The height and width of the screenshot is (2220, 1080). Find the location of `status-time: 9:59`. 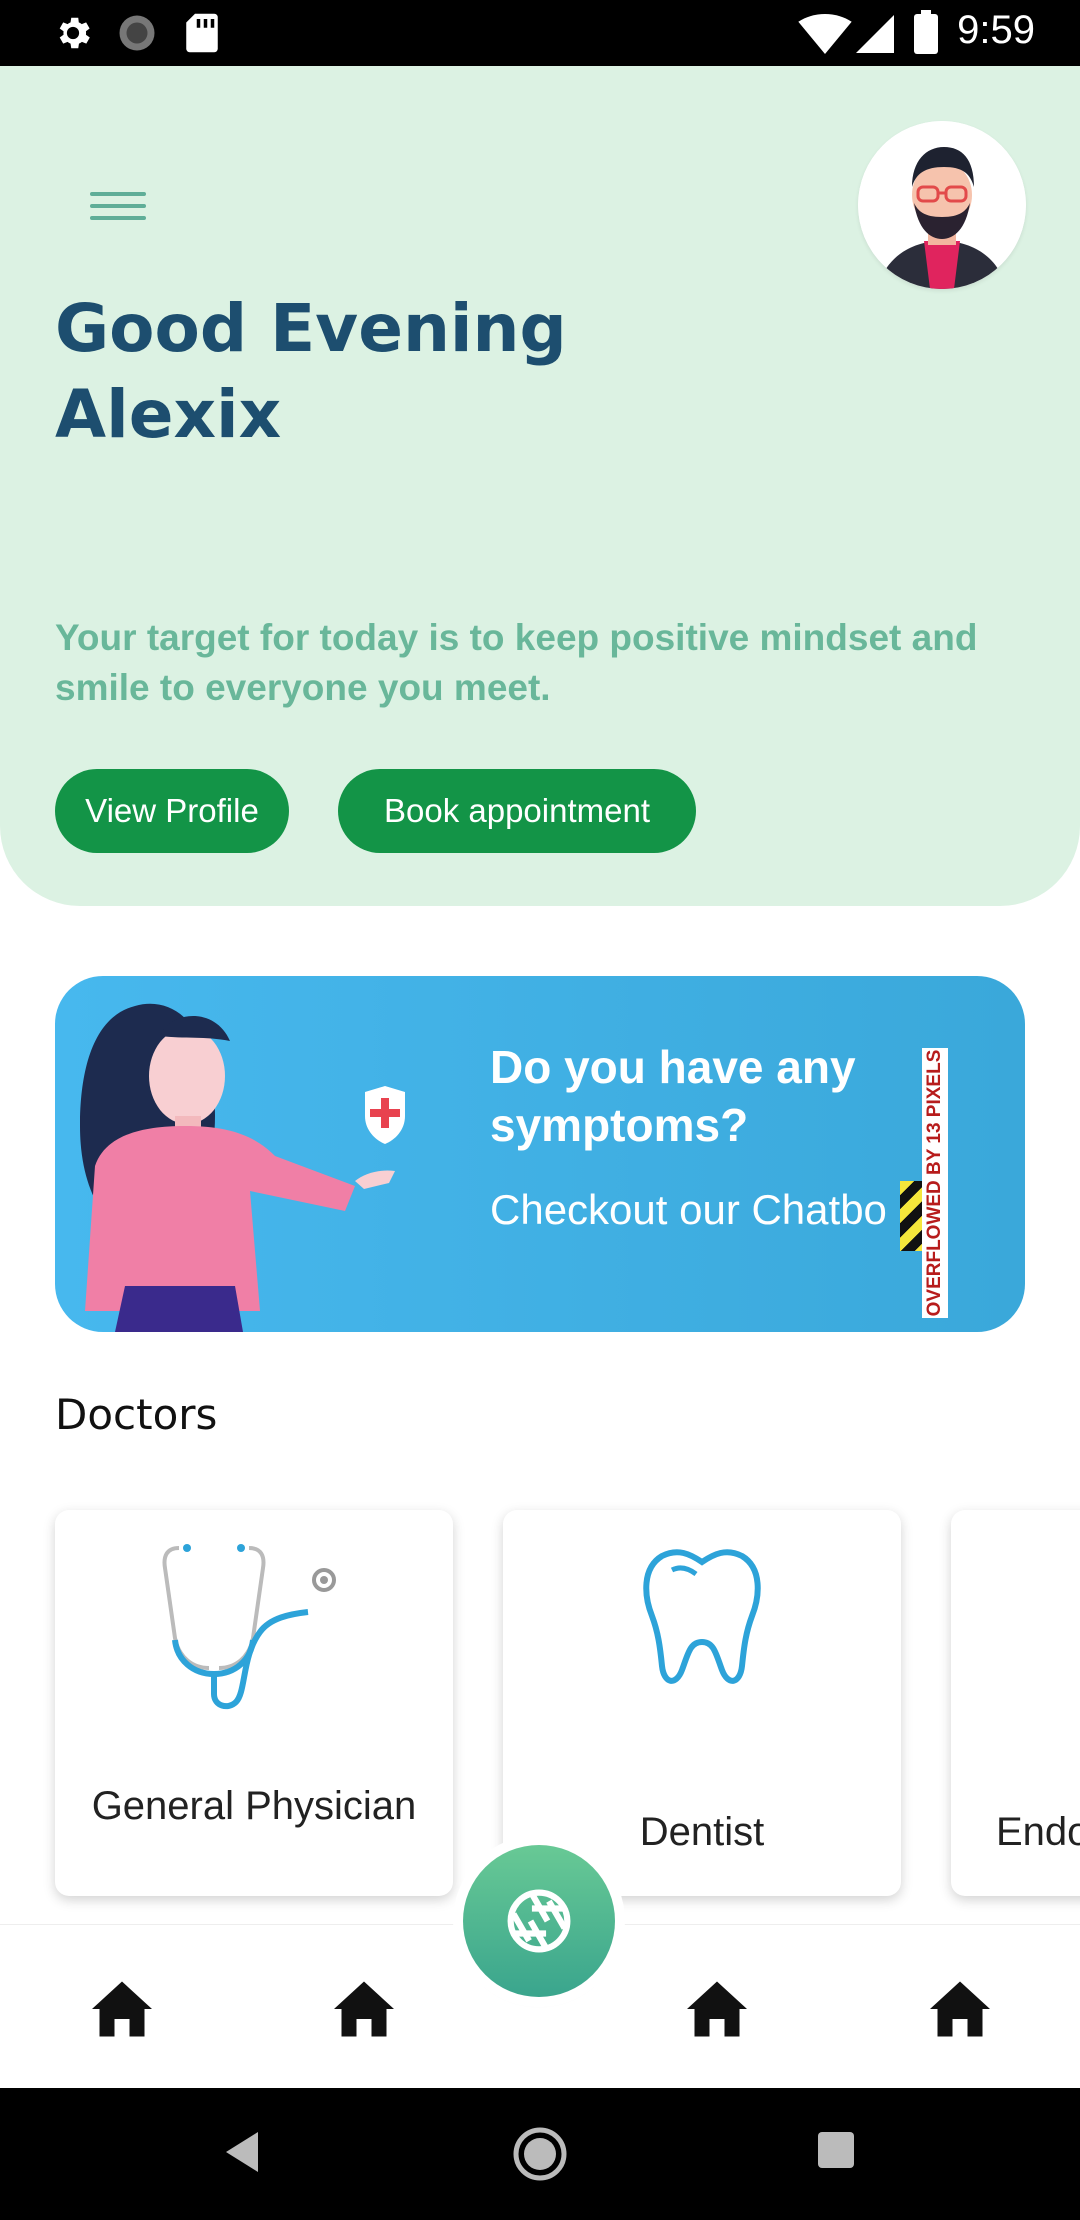

status-time: 9:59 is located at coordinates (996, 30).